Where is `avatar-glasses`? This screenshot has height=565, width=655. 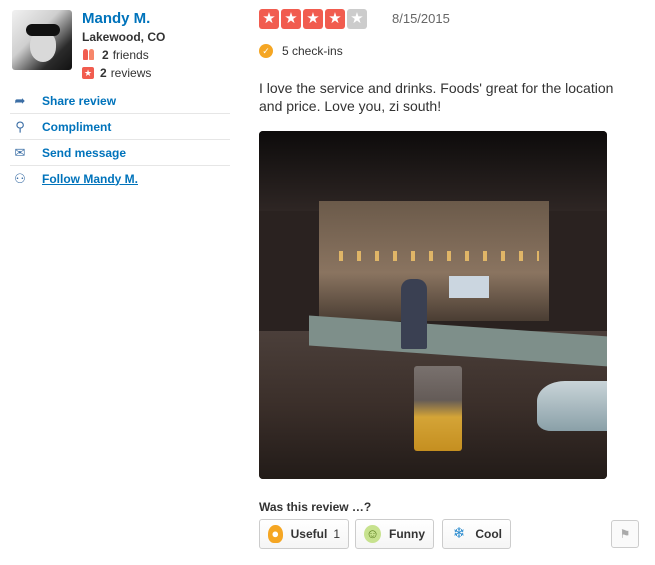 avatar-glasses is located at coordinates (43, 30).